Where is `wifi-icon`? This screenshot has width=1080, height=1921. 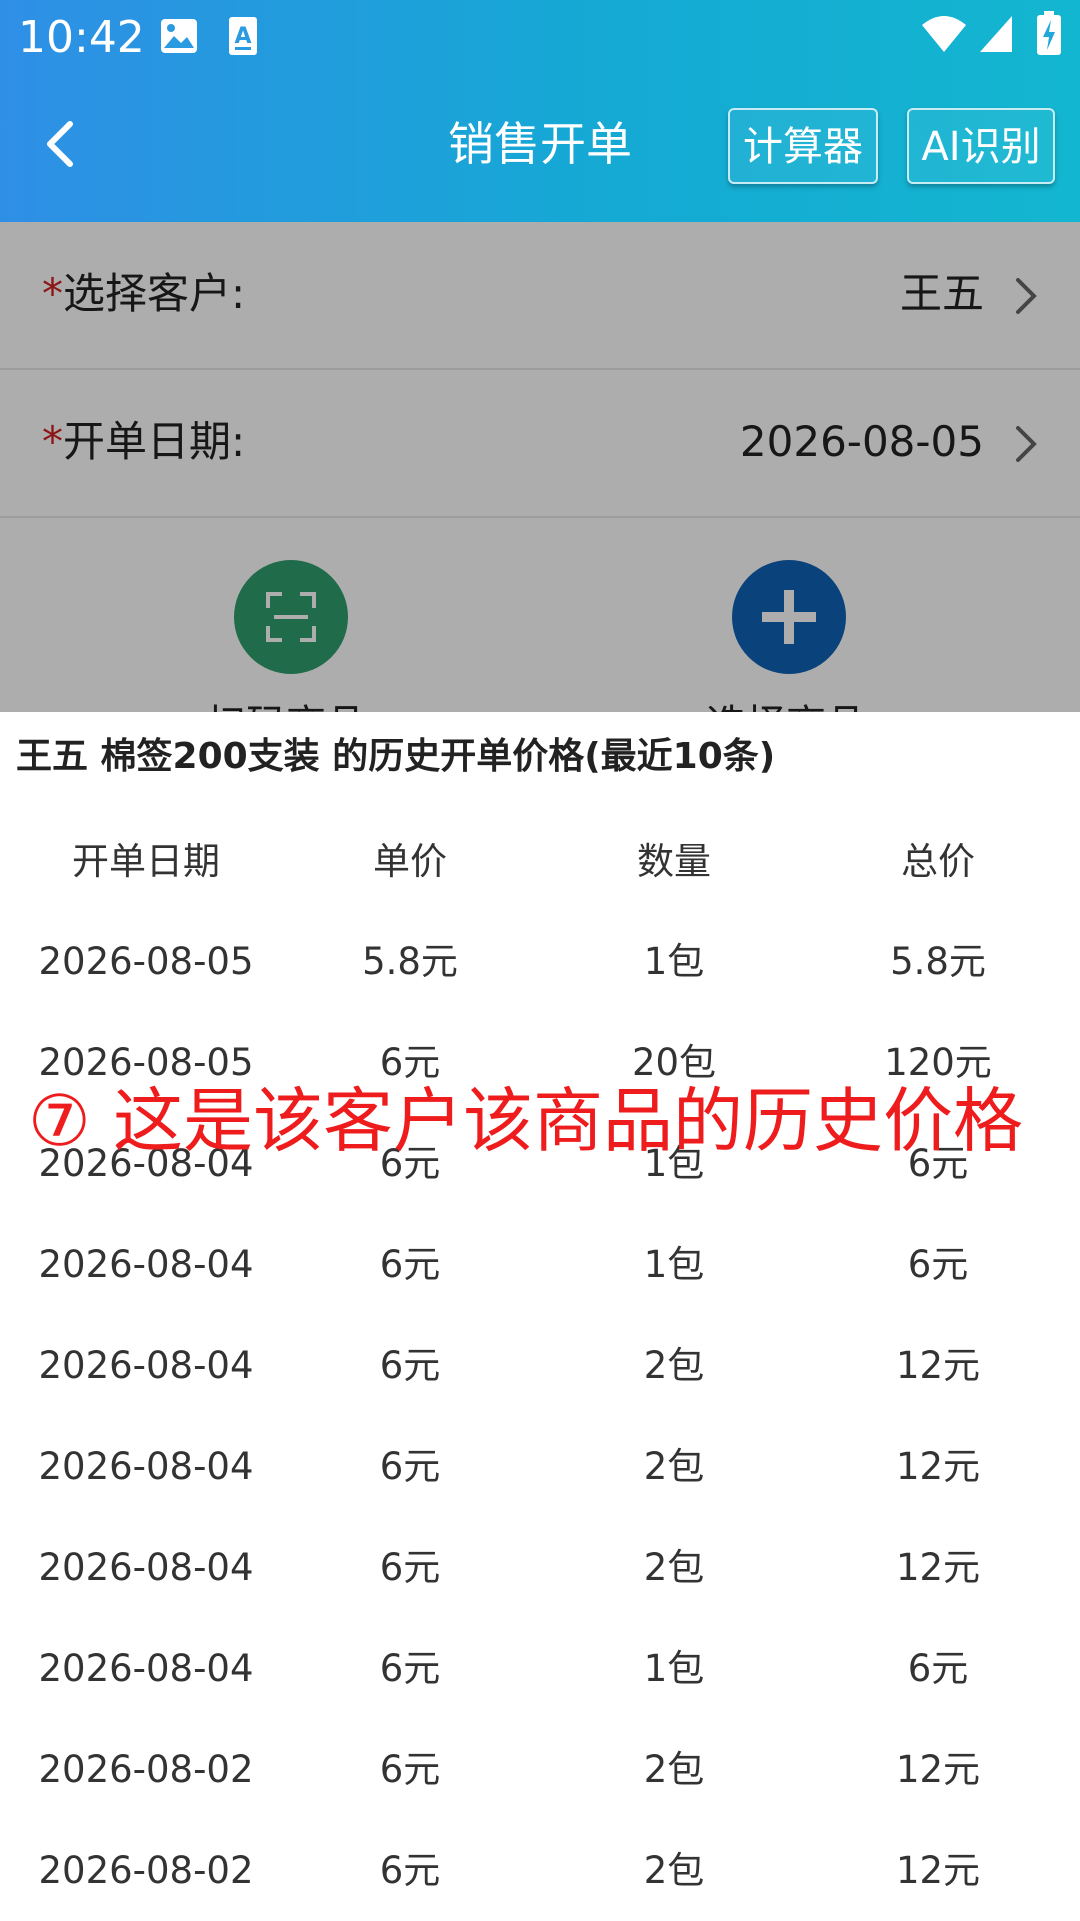
wifi-icon is located at coordinates (944, 34).